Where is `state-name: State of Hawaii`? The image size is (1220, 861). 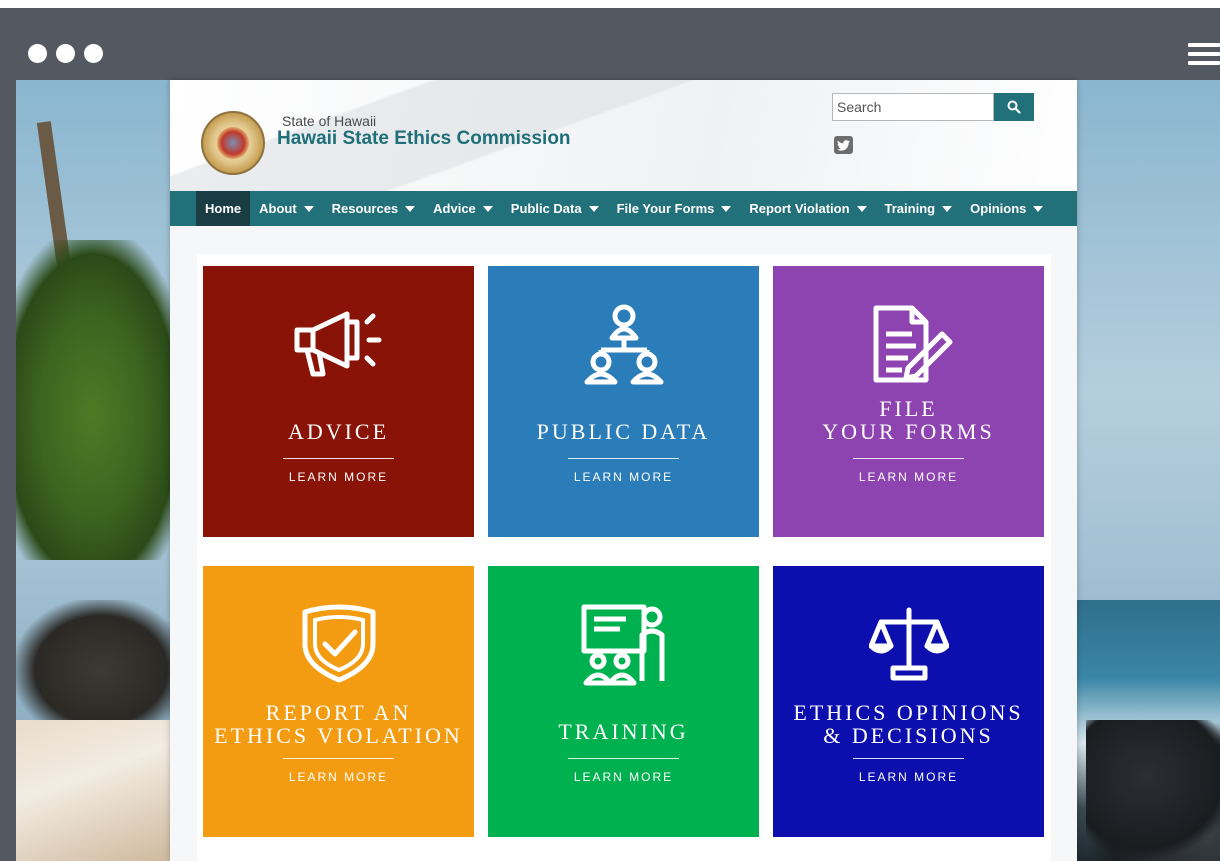 state-name: State of Hawaii is located at coordinates (329, 121).